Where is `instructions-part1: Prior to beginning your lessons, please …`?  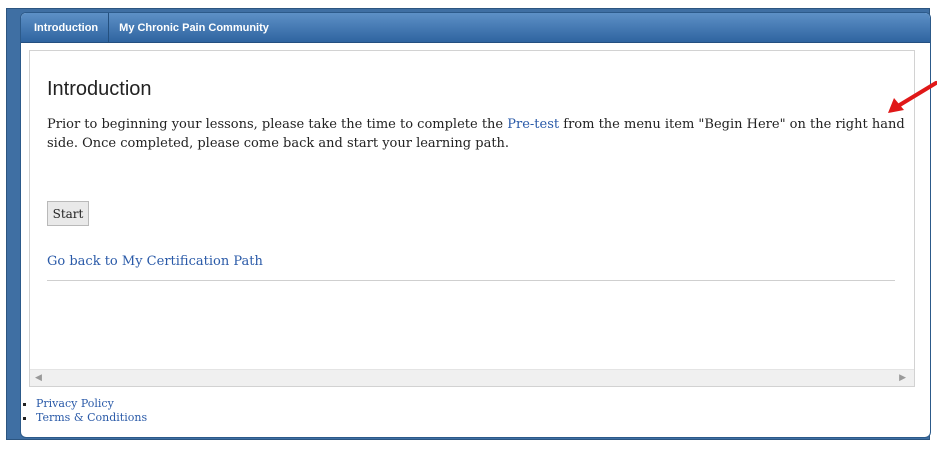 instructions-part1: Prior to beginning your lessons, please … is located at coordinates (277, 124).